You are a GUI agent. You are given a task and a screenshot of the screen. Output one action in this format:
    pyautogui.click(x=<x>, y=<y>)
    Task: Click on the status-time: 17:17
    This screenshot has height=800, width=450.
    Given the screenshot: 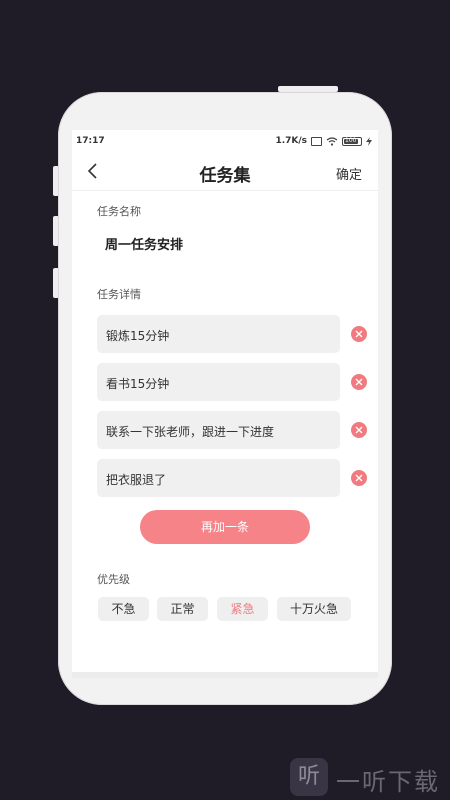 What is the action you would take?
    pyautogui.click(x=90, y=141)
    